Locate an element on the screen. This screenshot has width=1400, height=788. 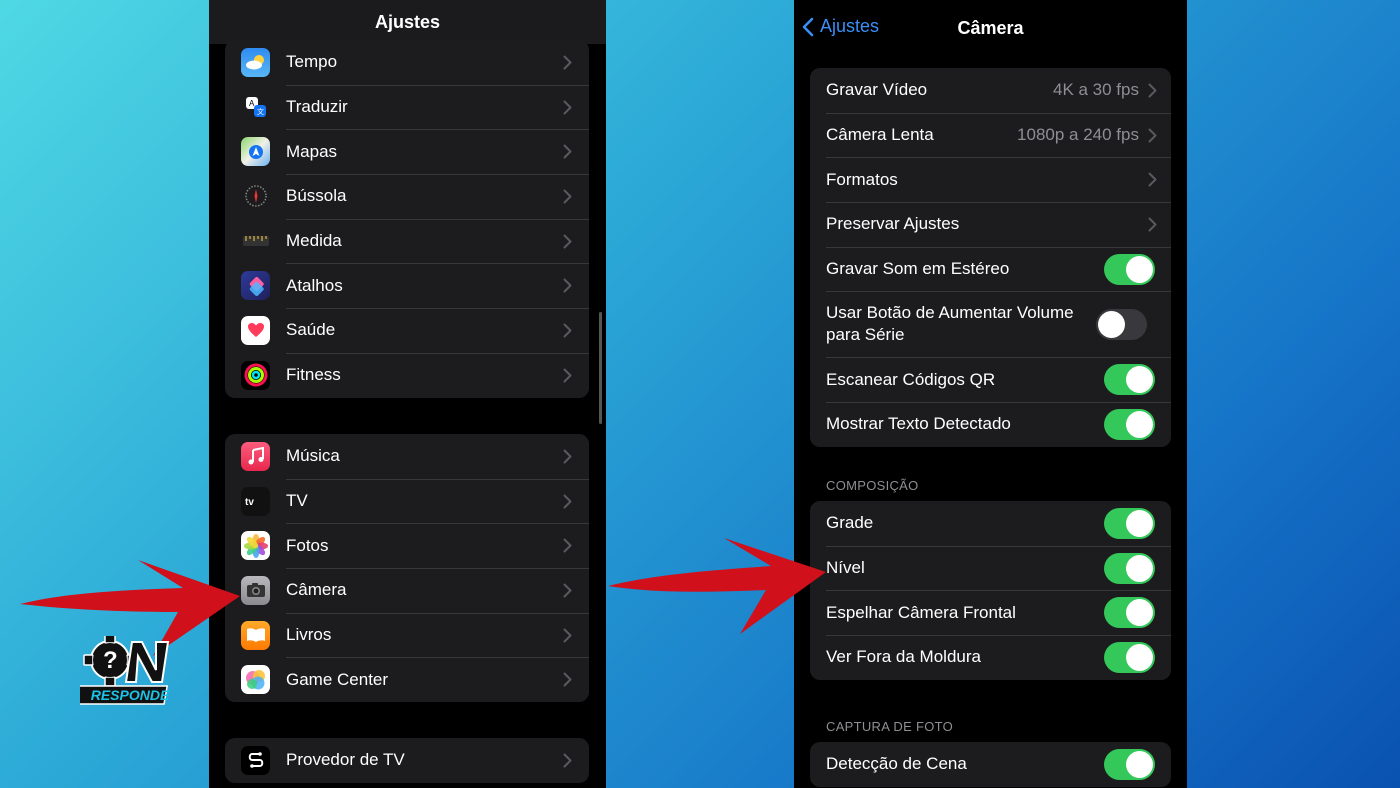
grade-toggle is located at coordinates (1129, 523).